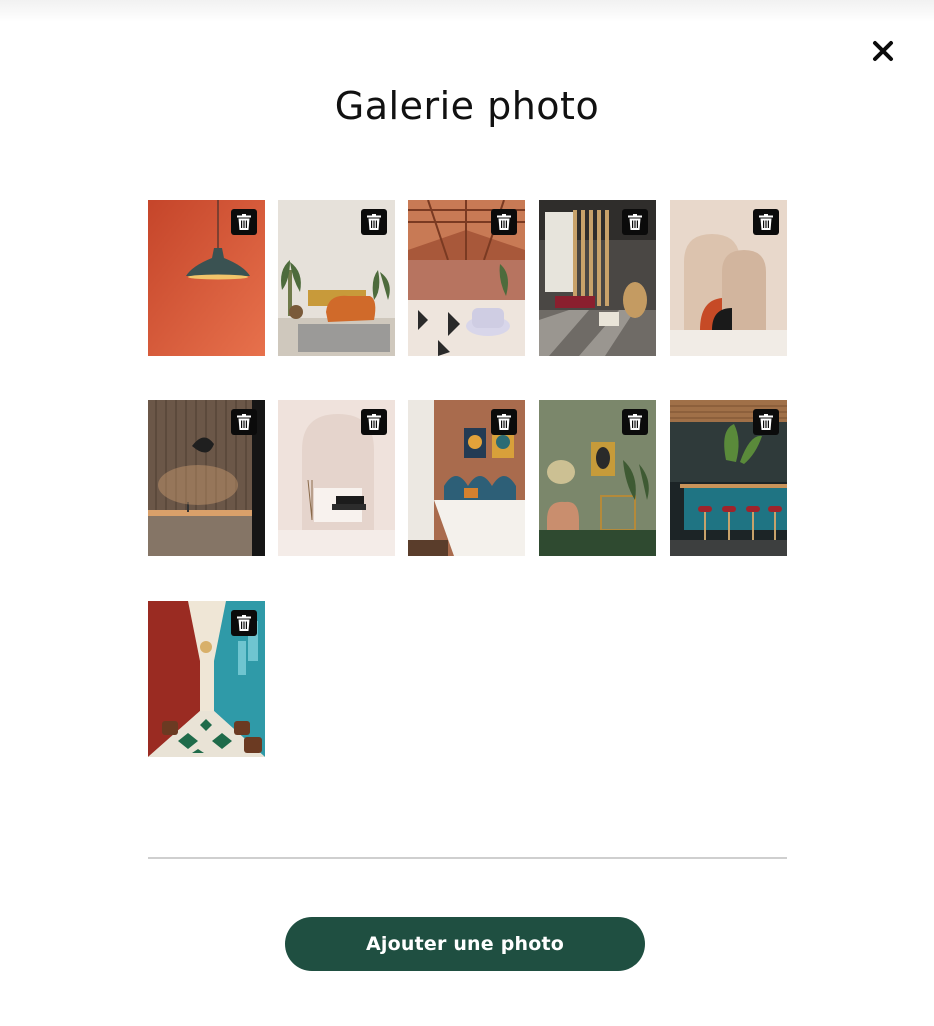 Image resolution: width=934 pixels, height=1026 pixels. Describe the element at coordinates (465, 944) in the screenshot. I see `add-photo-button: Ajouter une photo` at that location.